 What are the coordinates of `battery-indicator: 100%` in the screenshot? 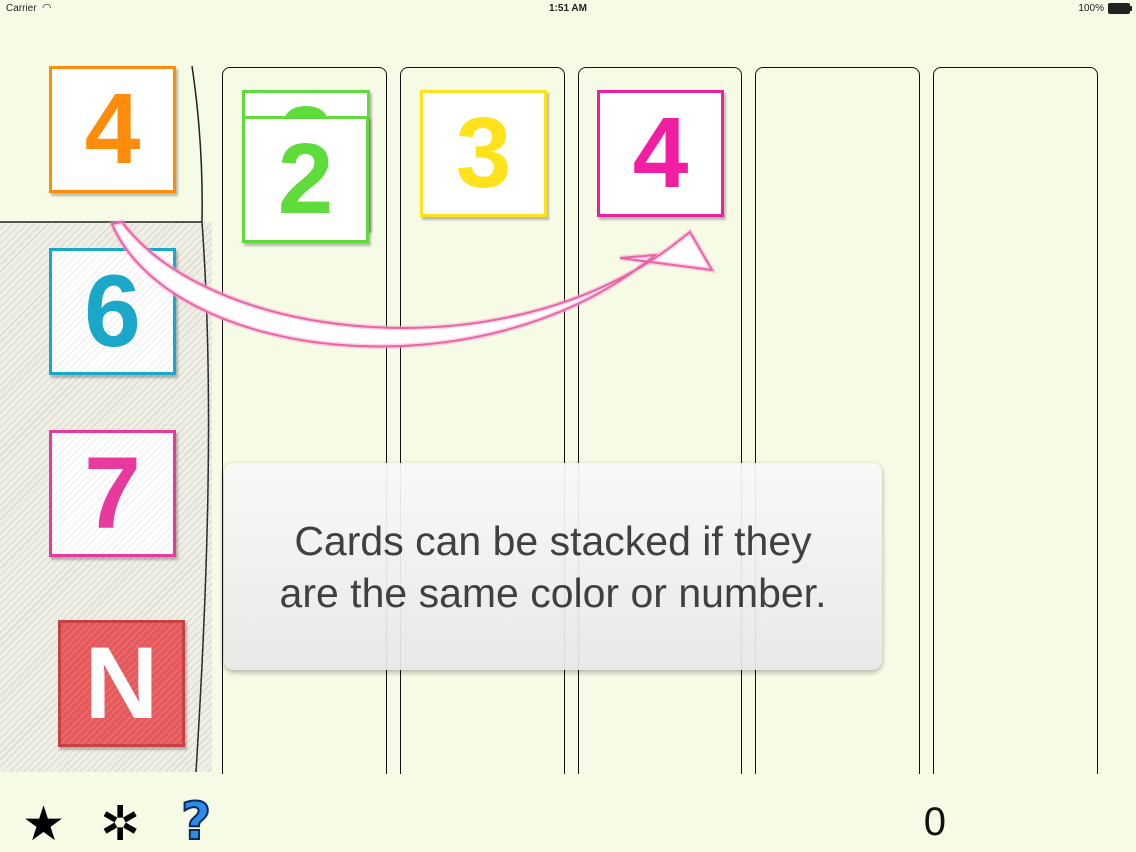 It's located at (1105, 8).